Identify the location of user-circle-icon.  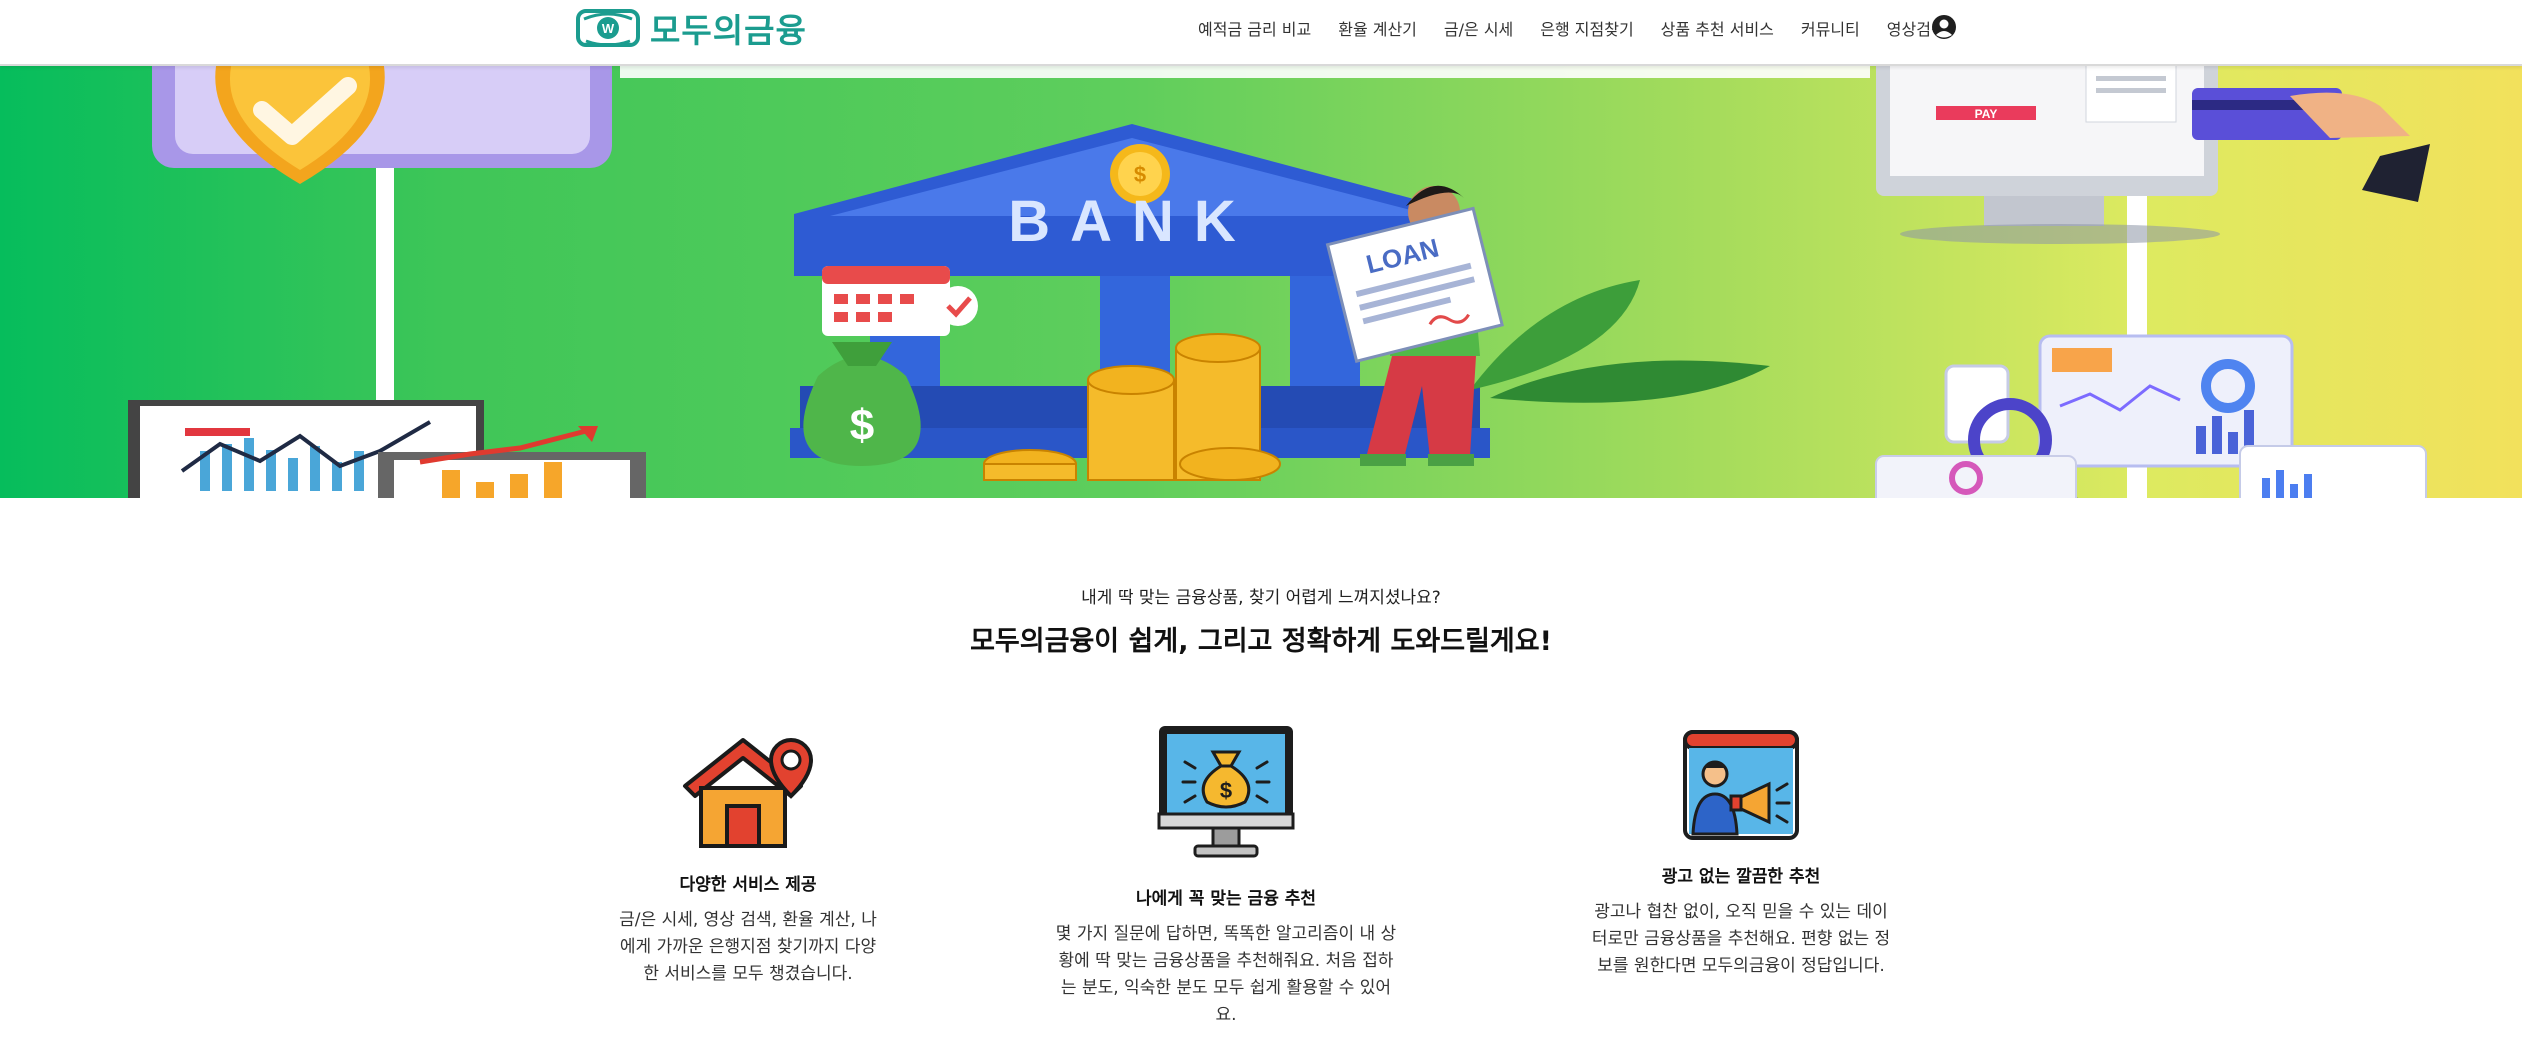
(1944, 27).